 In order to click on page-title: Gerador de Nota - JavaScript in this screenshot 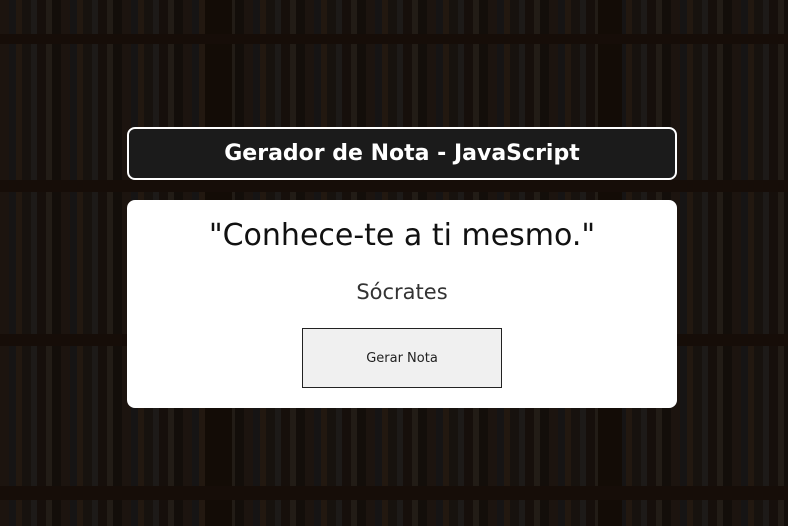, I will do `click(402, 153)`.